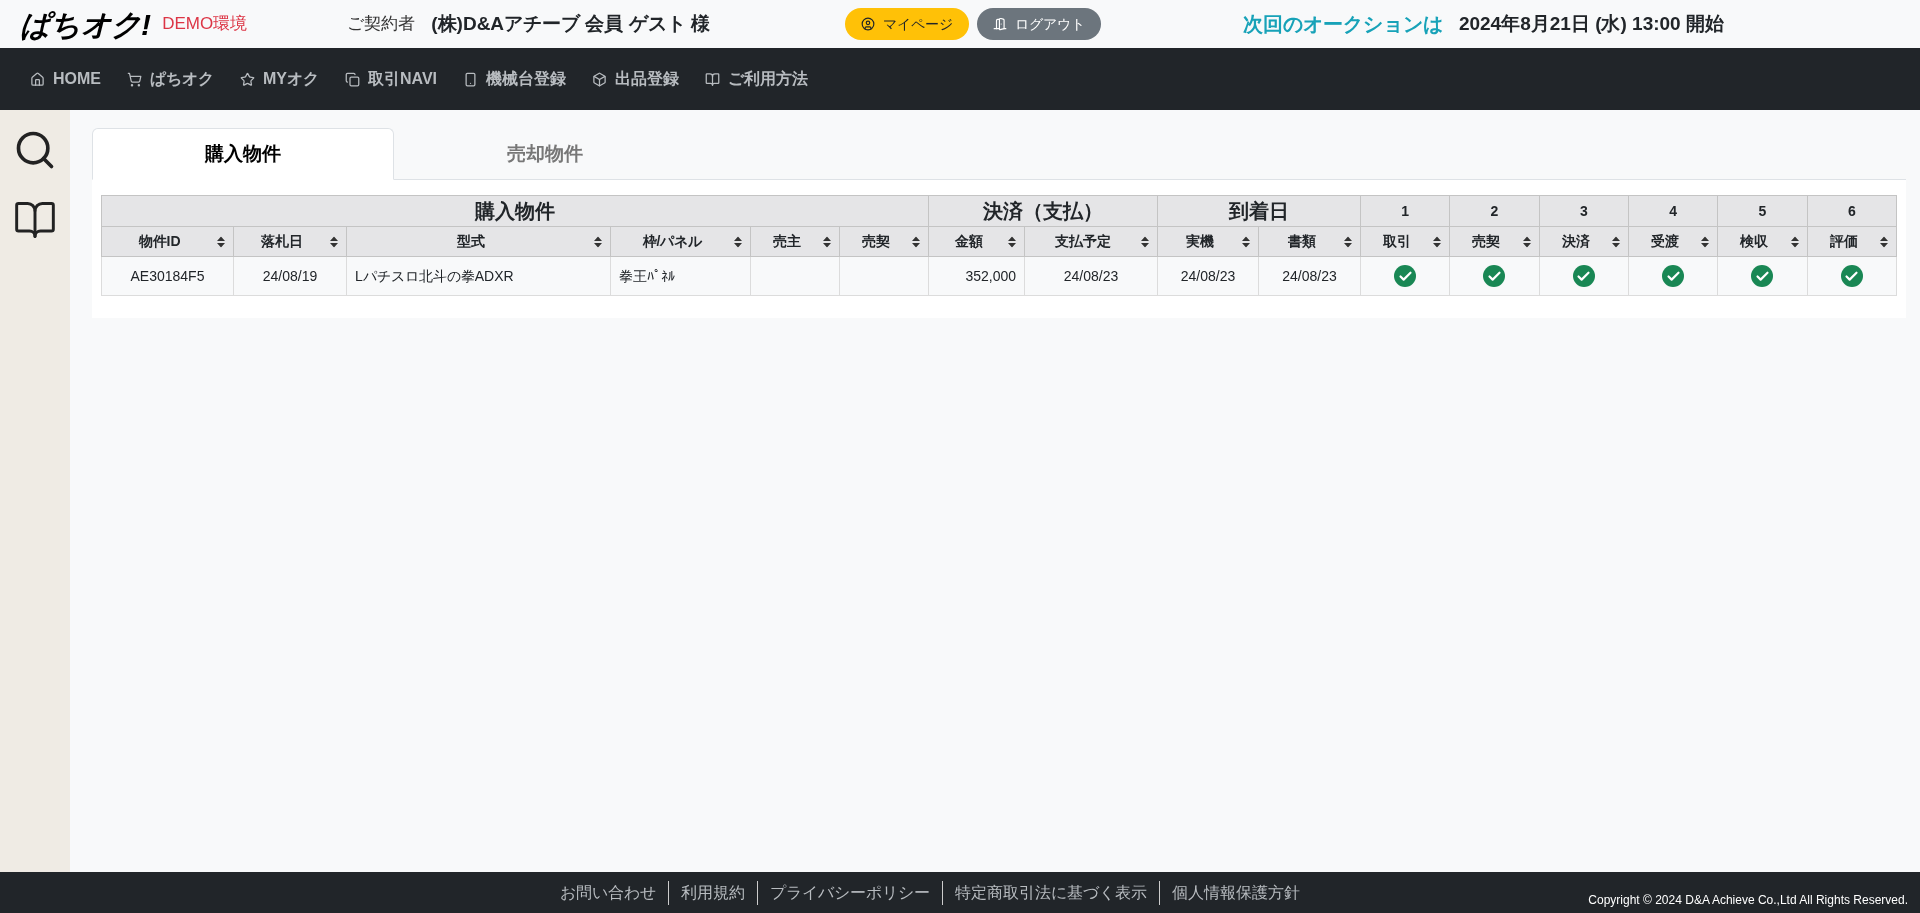  Describe the element at coordinates (1748, 900) in the screenshot. I see `copyright: Copyright © 2024 D&A Achieve Co.,Ltd All Rights Reserved.` at that location.